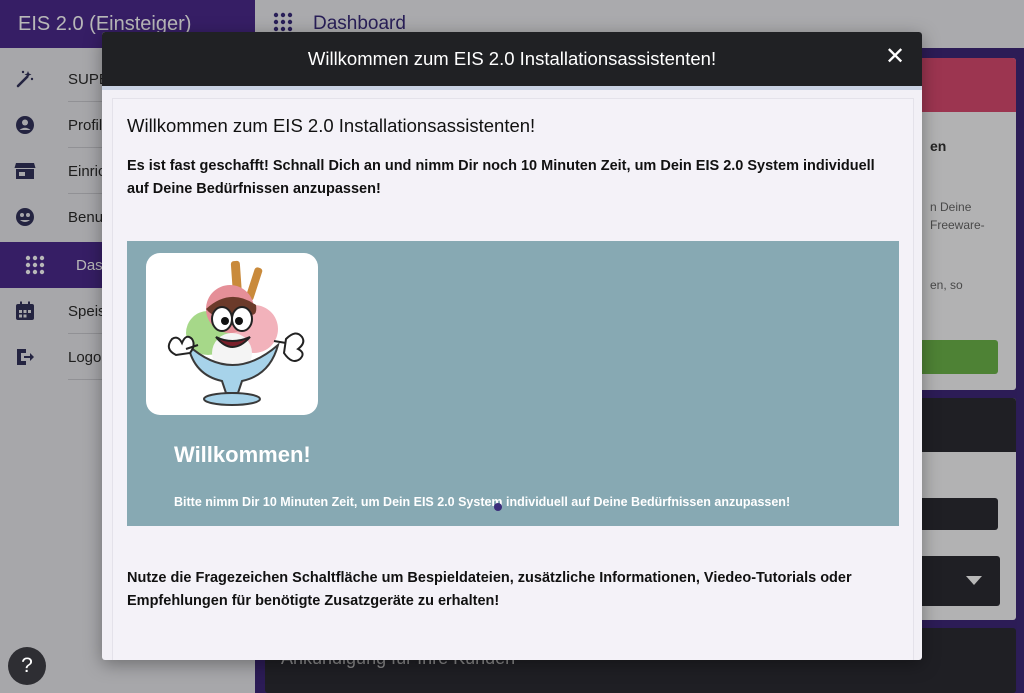  I want to click on close-icon: ✕, so click(895, 57).